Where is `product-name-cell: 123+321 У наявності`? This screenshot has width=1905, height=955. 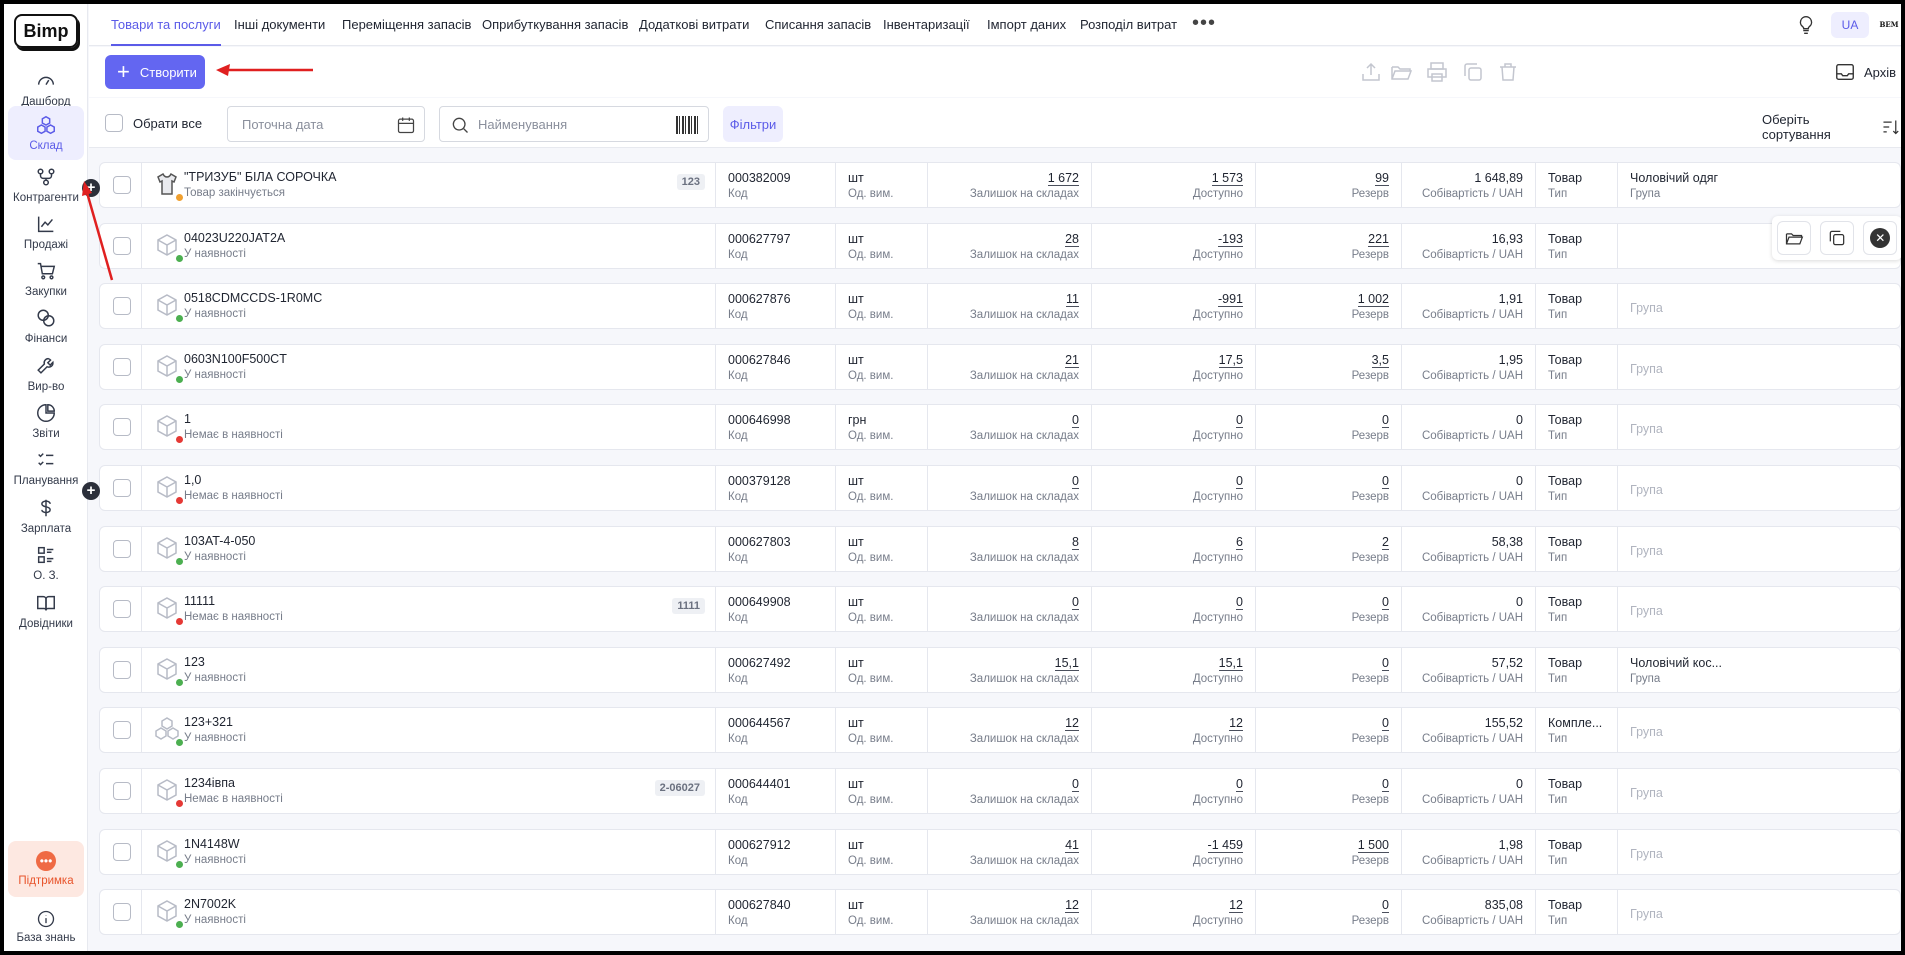
product-name-cell: 123+321 У наявності is located at coordinates (429, 730).